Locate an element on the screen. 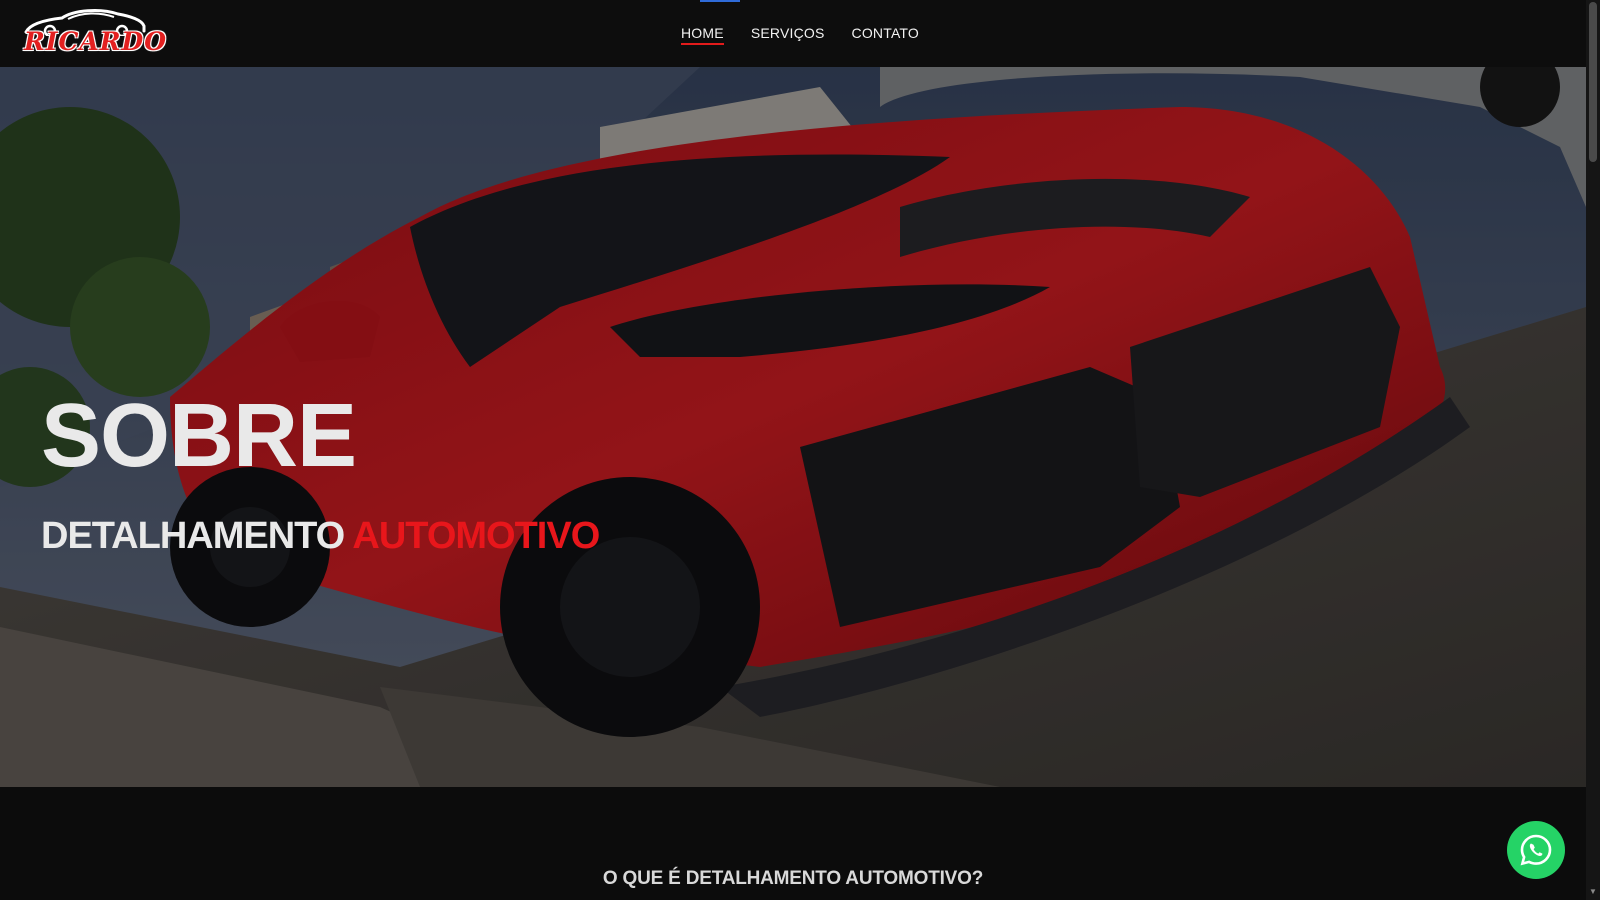  hero-title: SOBRE is located at coordinates (199, 436).